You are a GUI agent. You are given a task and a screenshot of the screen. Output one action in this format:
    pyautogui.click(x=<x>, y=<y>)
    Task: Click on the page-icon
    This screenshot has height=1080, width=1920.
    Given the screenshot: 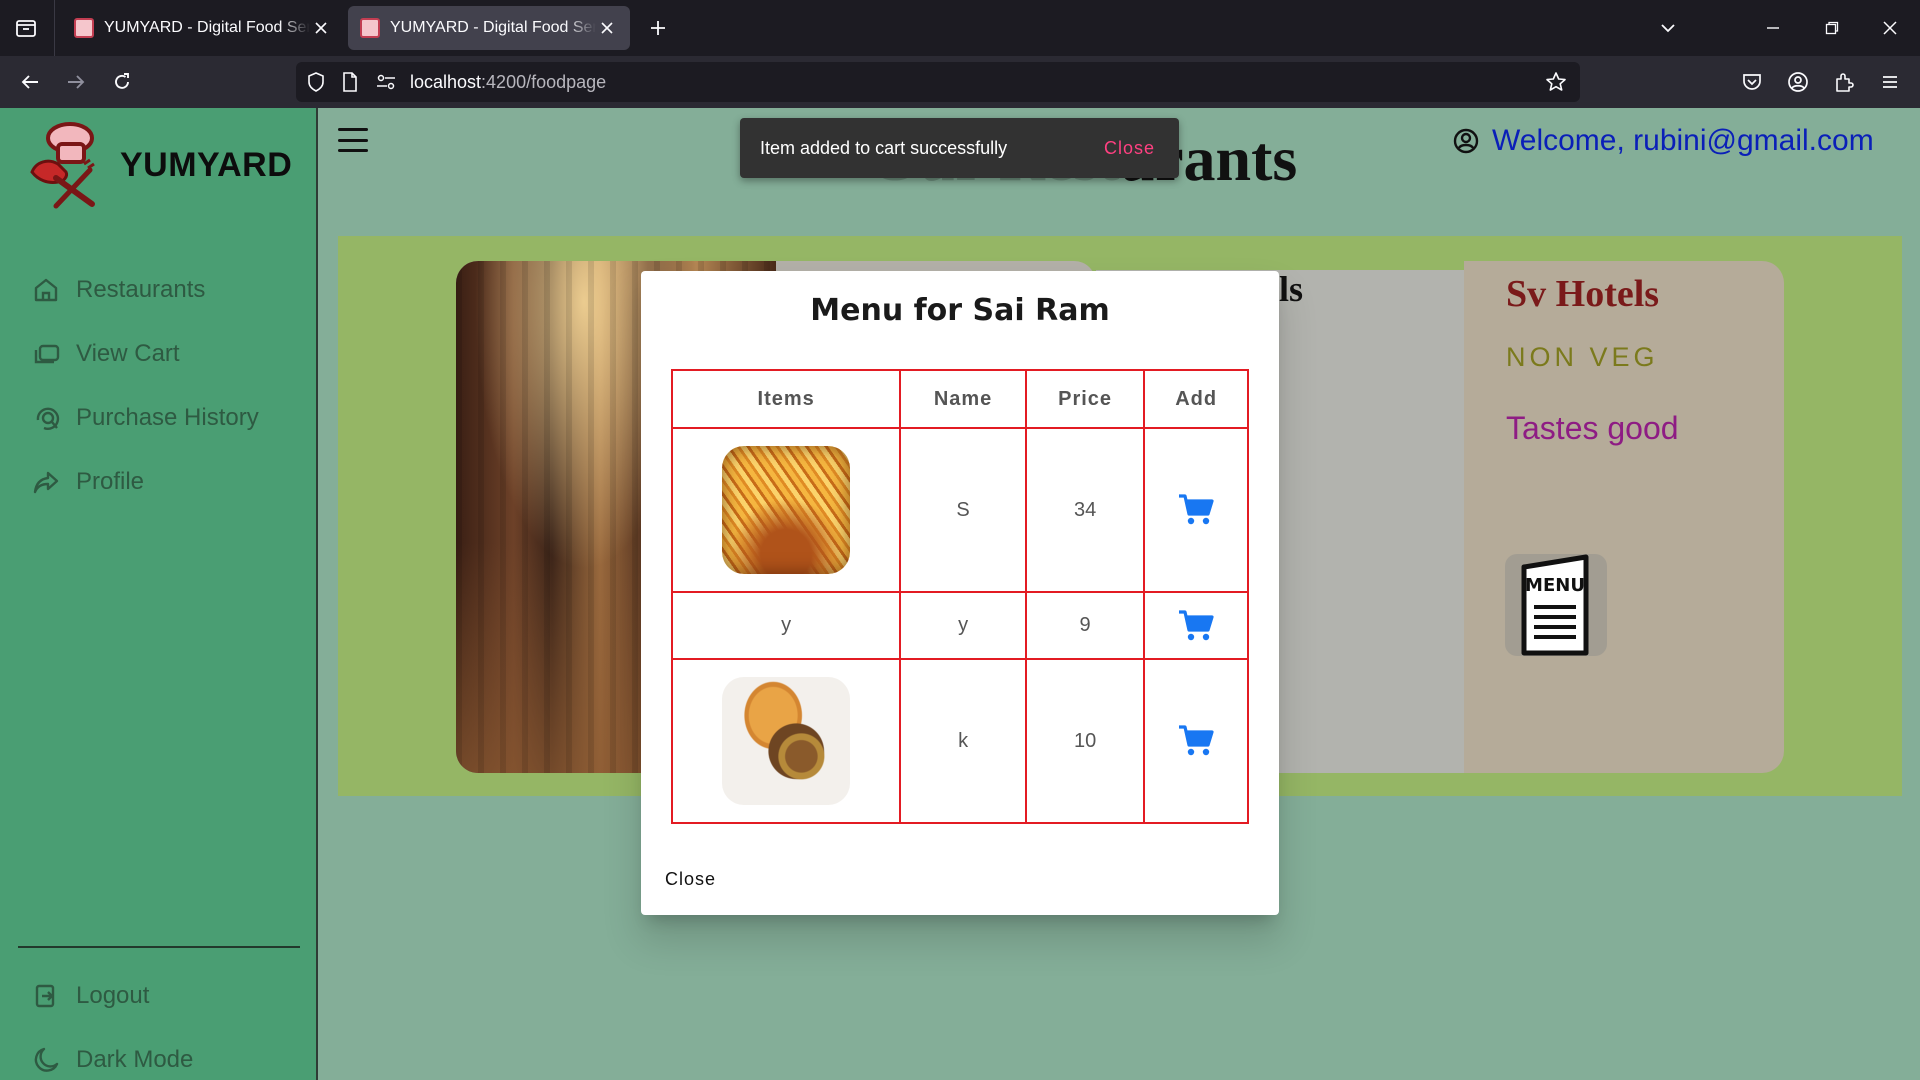 What is the action you would take?
    pyautogui.click(x=350, y=82)
    